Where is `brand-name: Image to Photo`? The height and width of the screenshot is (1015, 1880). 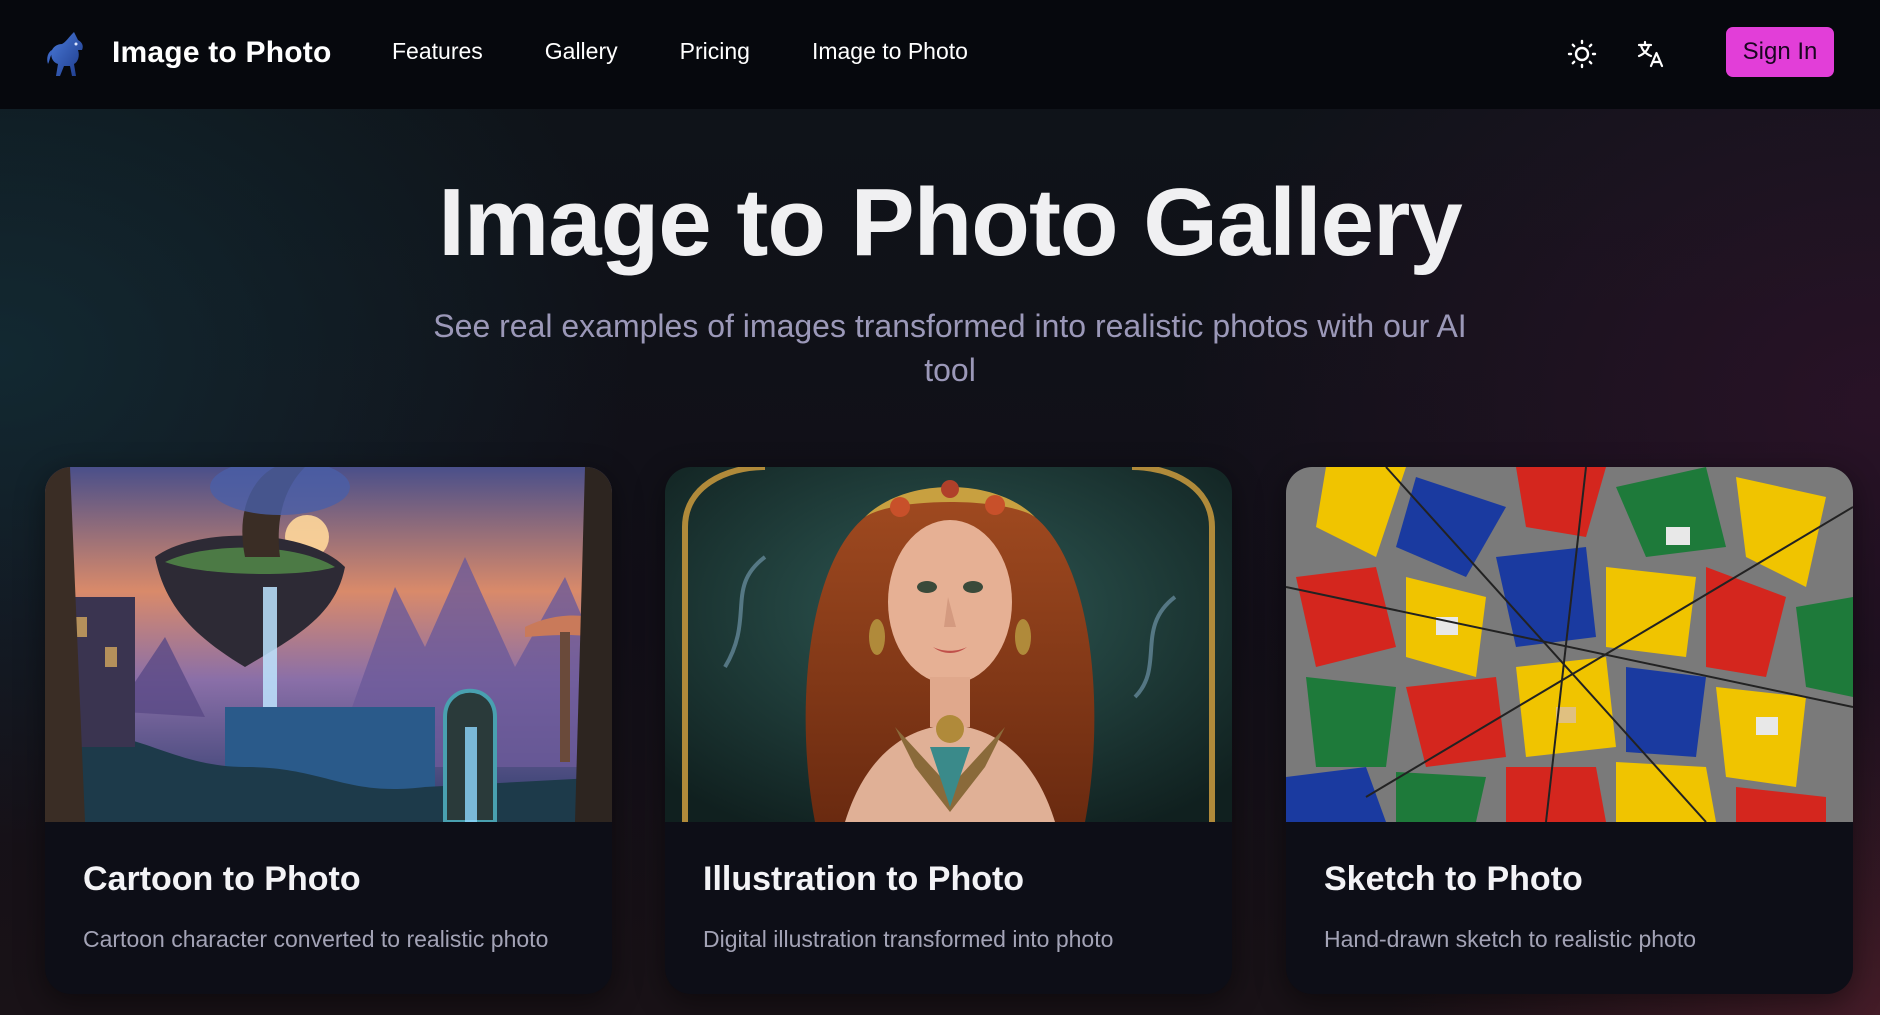
brand-name: Image to Photo is located at coordinates (222, 52).